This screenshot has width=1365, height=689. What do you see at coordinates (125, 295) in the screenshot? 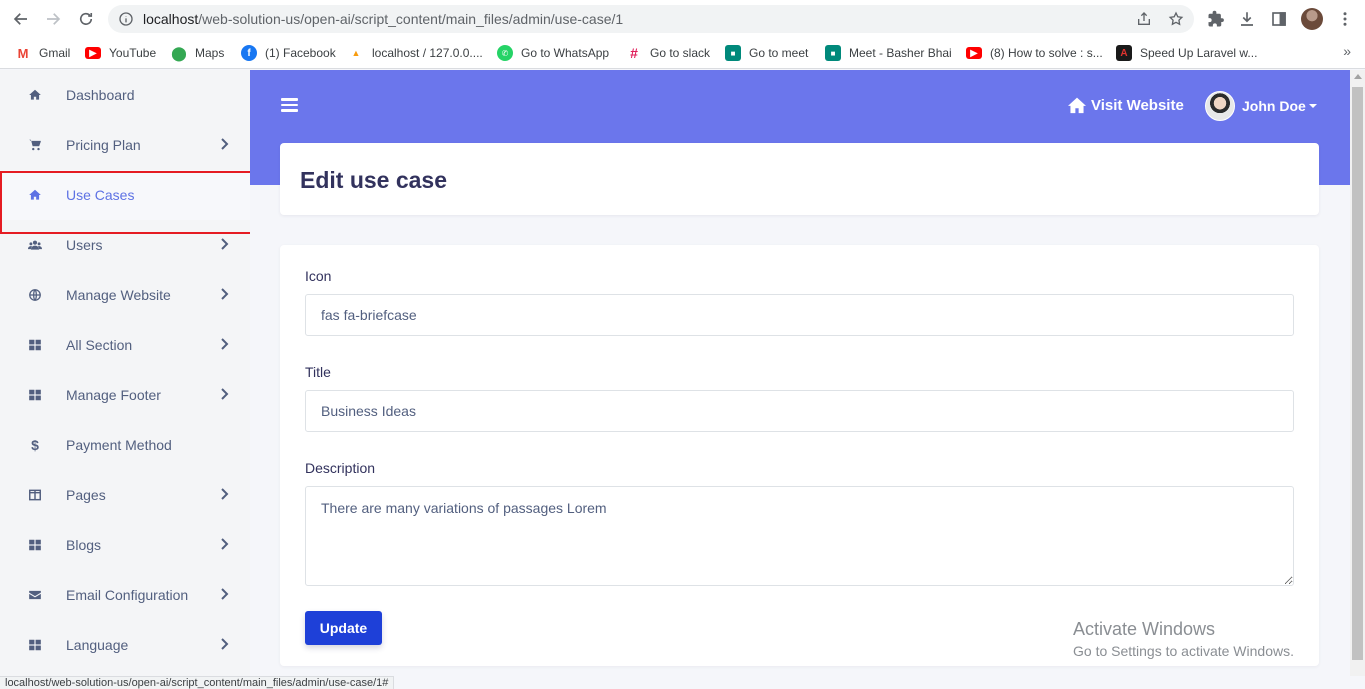
I see `sidebar-item-manage-website: Manage Website` at bounding box center [125, 295].